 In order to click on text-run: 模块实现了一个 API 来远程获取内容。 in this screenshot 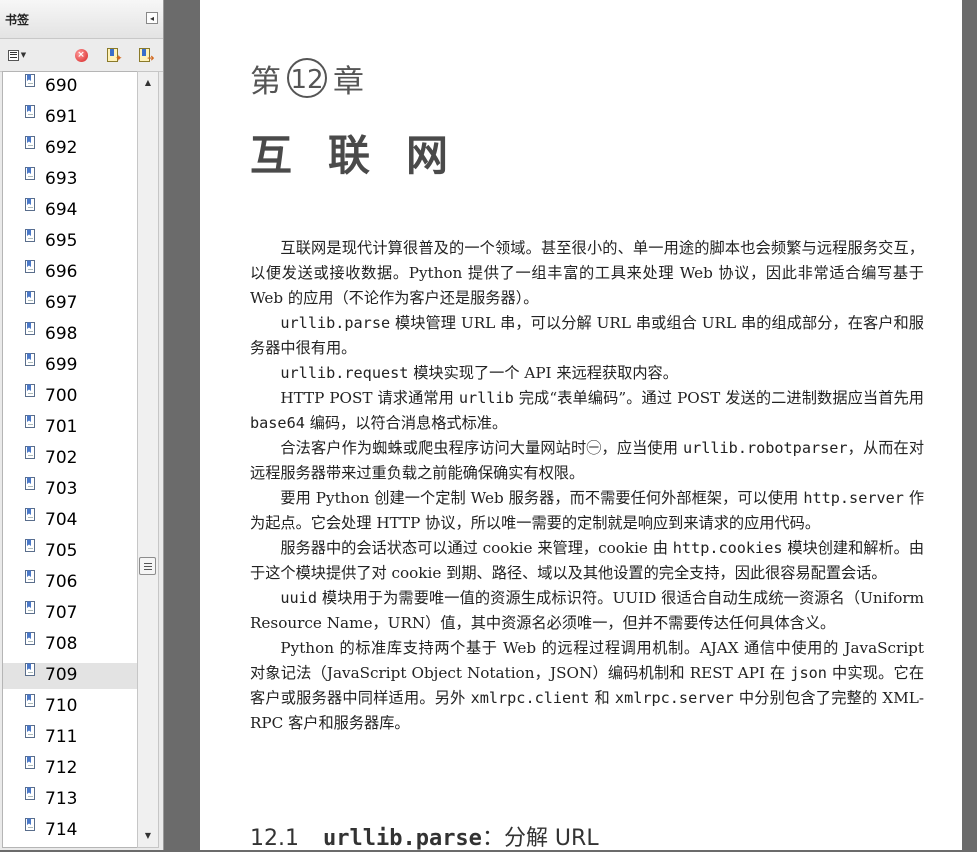, I will do `click(543, 373)`.